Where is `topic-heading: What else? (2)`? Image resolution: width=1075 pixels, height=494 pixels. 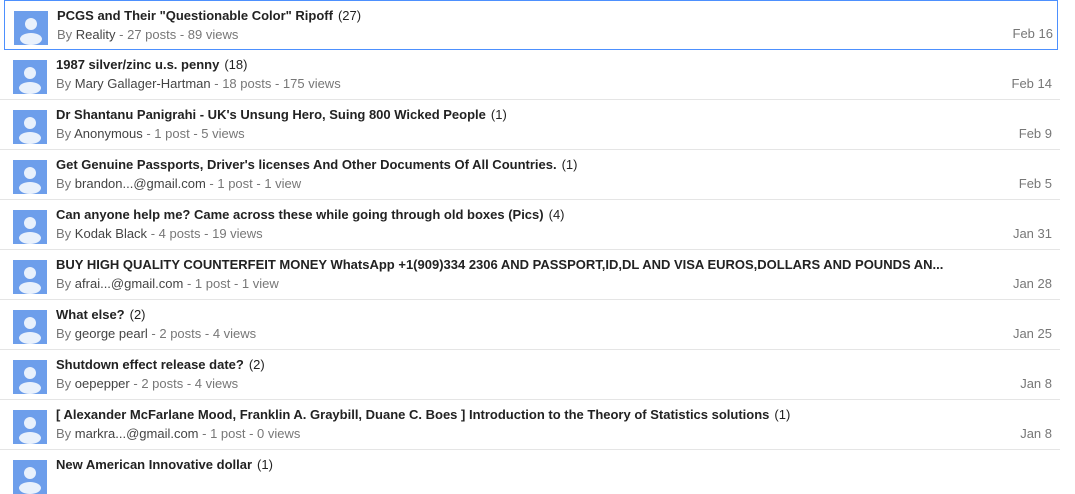
topic-heading: What else? (2) is located at coordinates (503, 315).